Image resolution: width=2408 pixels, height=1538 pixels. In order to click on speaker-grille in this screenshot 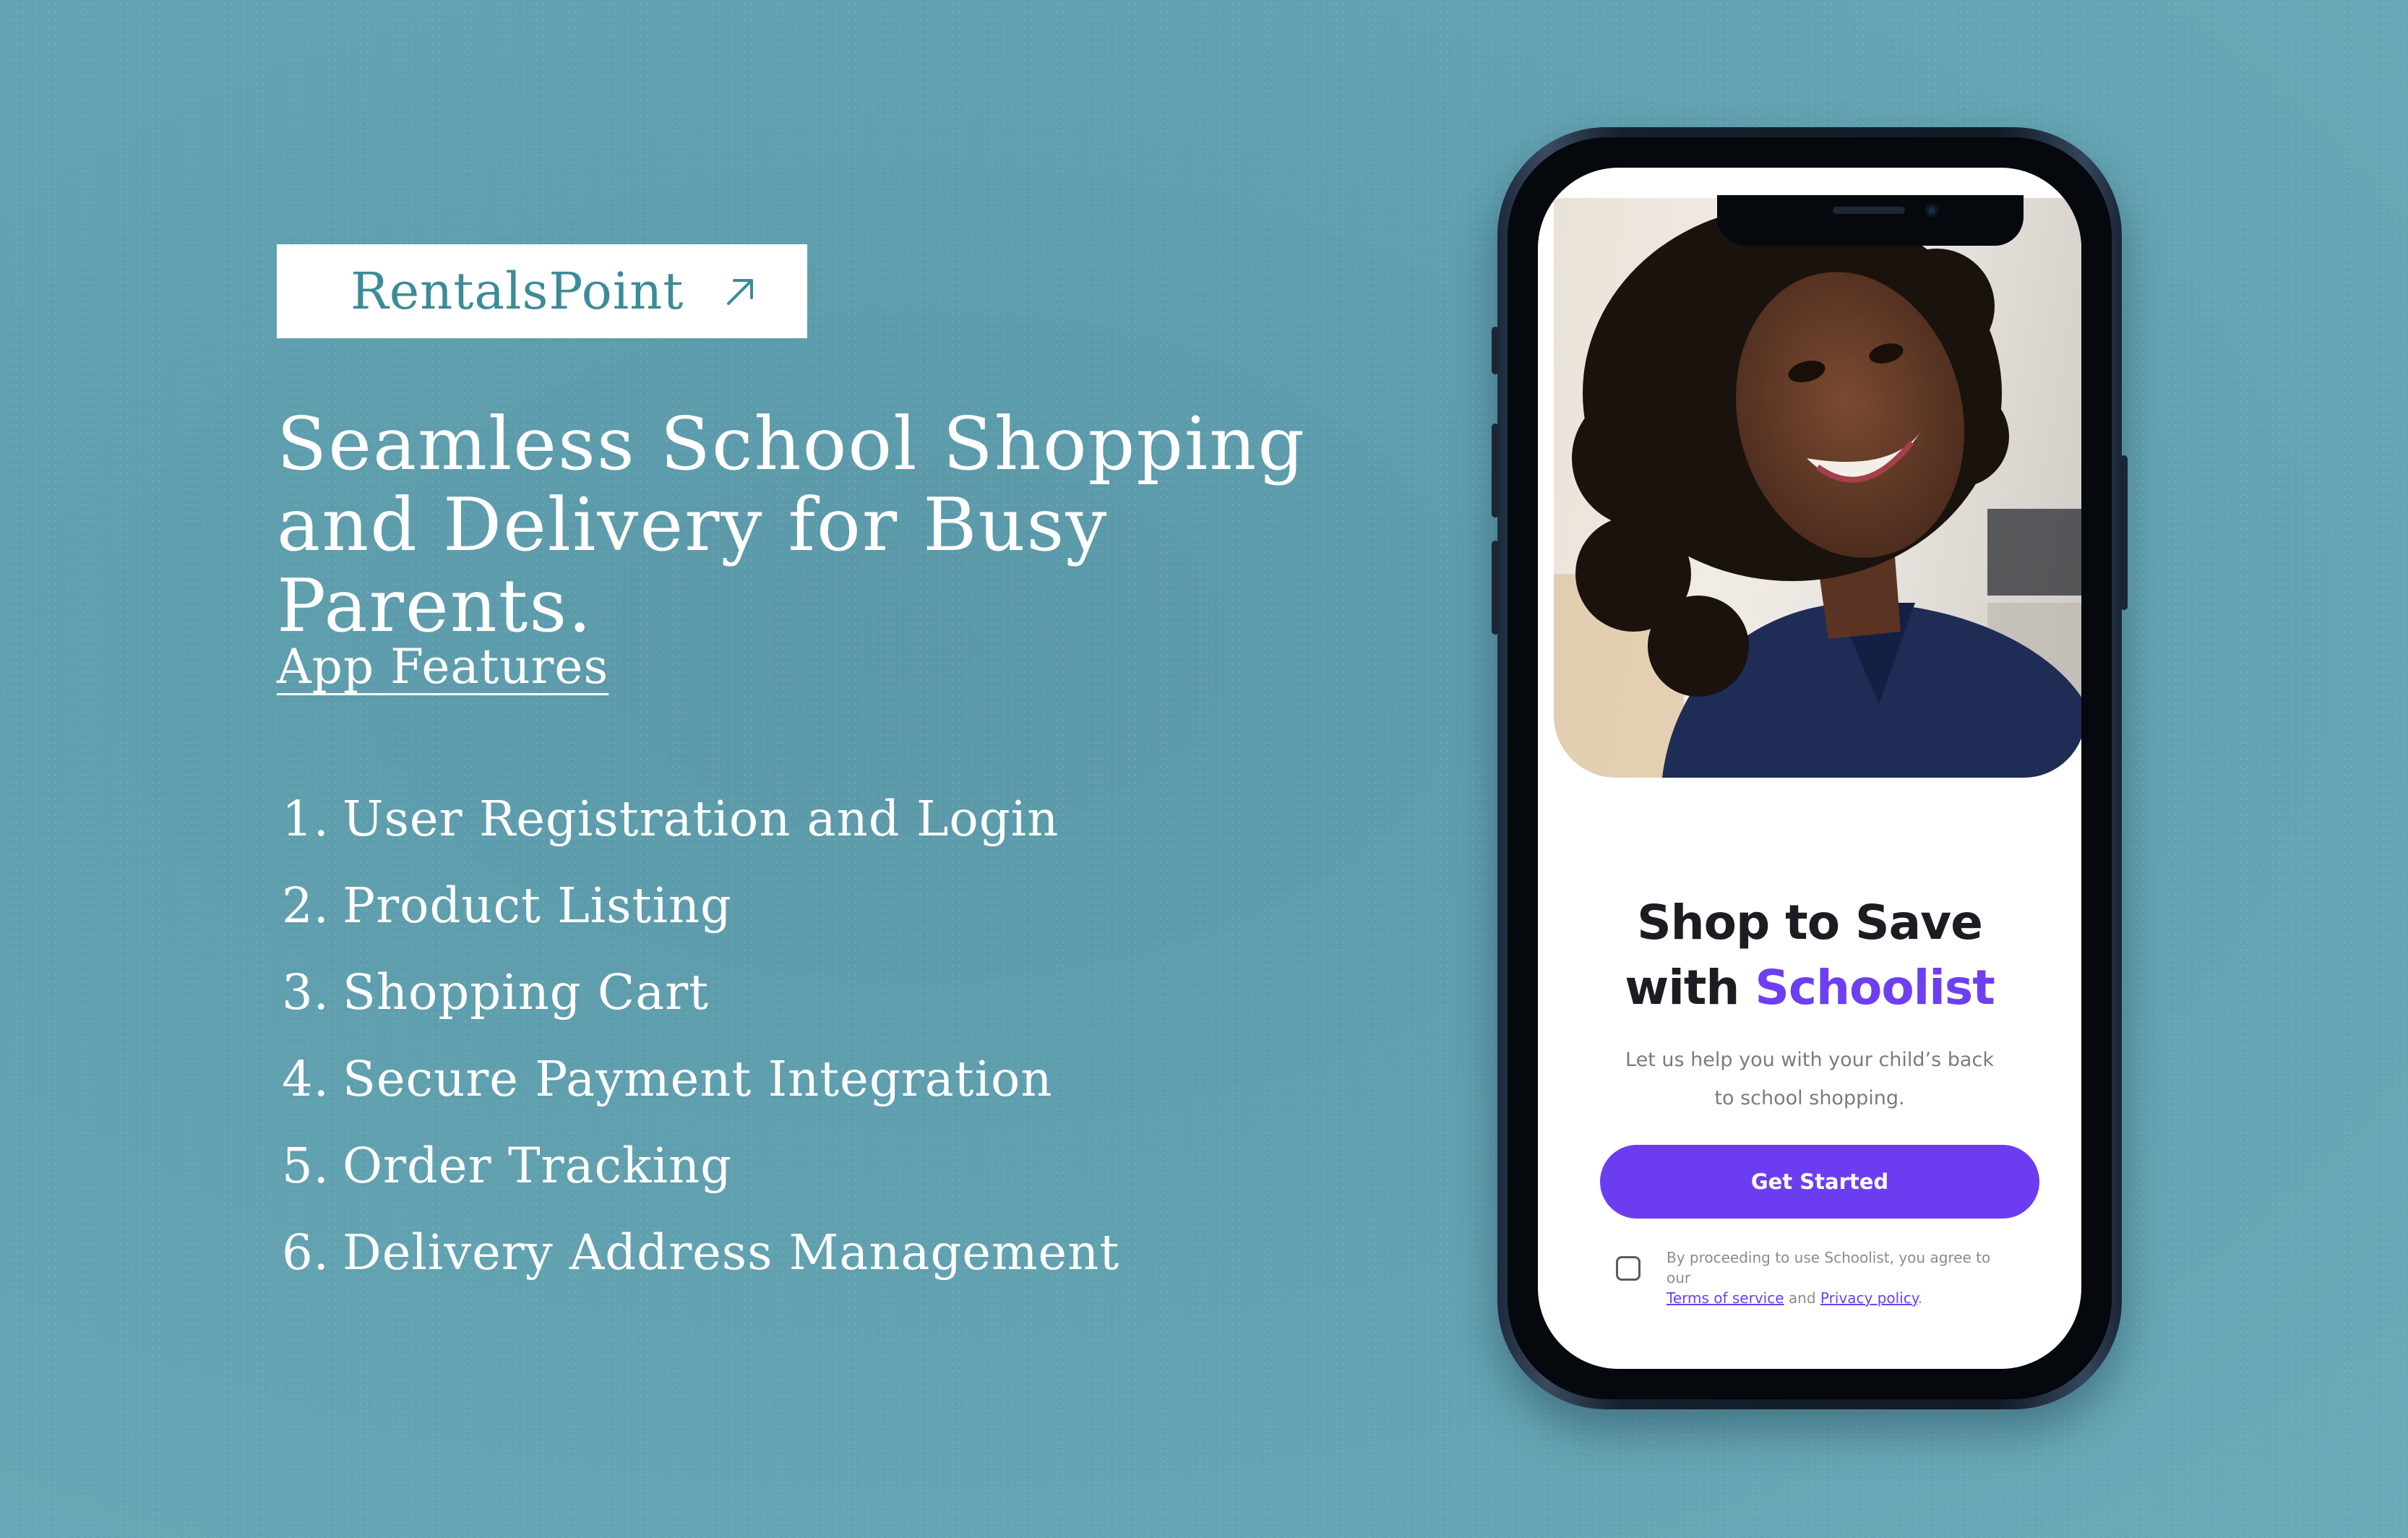, I will do `click(1869, 211)`.